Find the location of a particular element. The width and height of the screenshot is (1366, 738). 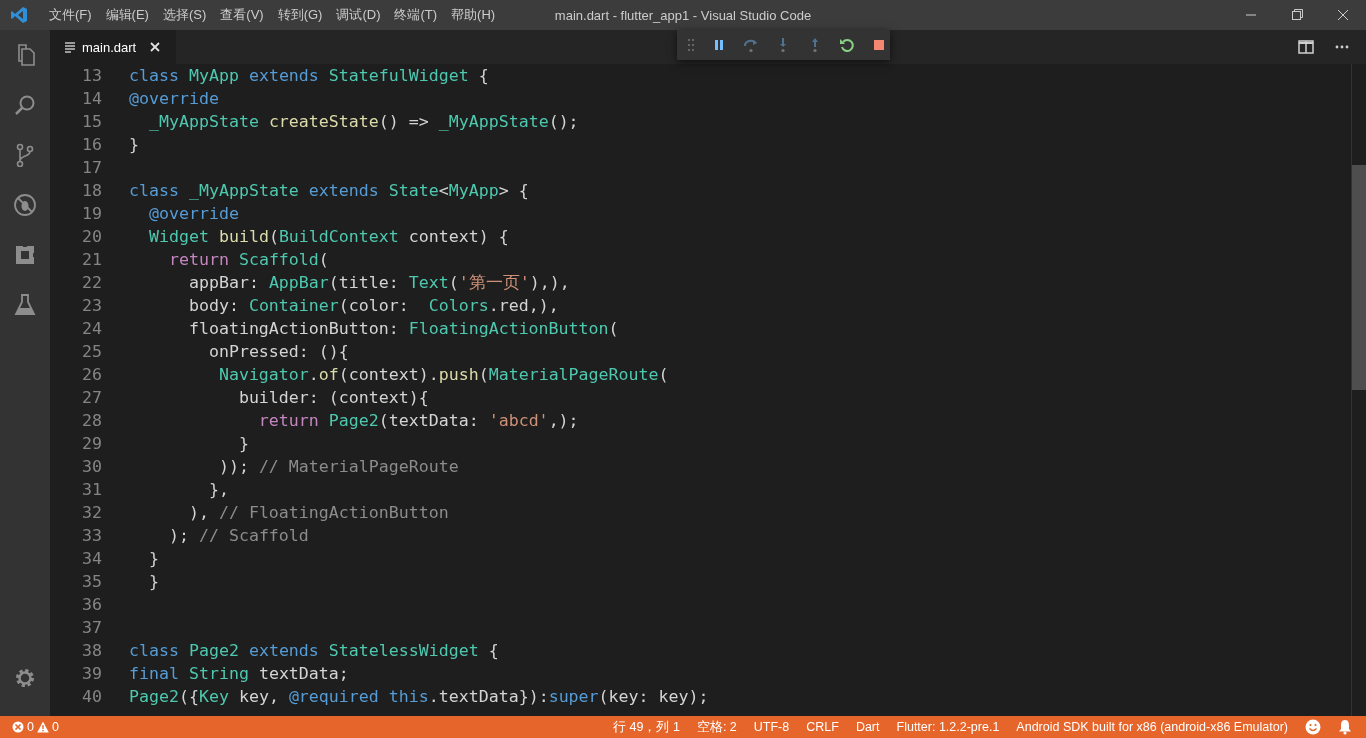

menu-item: 查看(V) is located at coordinates (242, 15).